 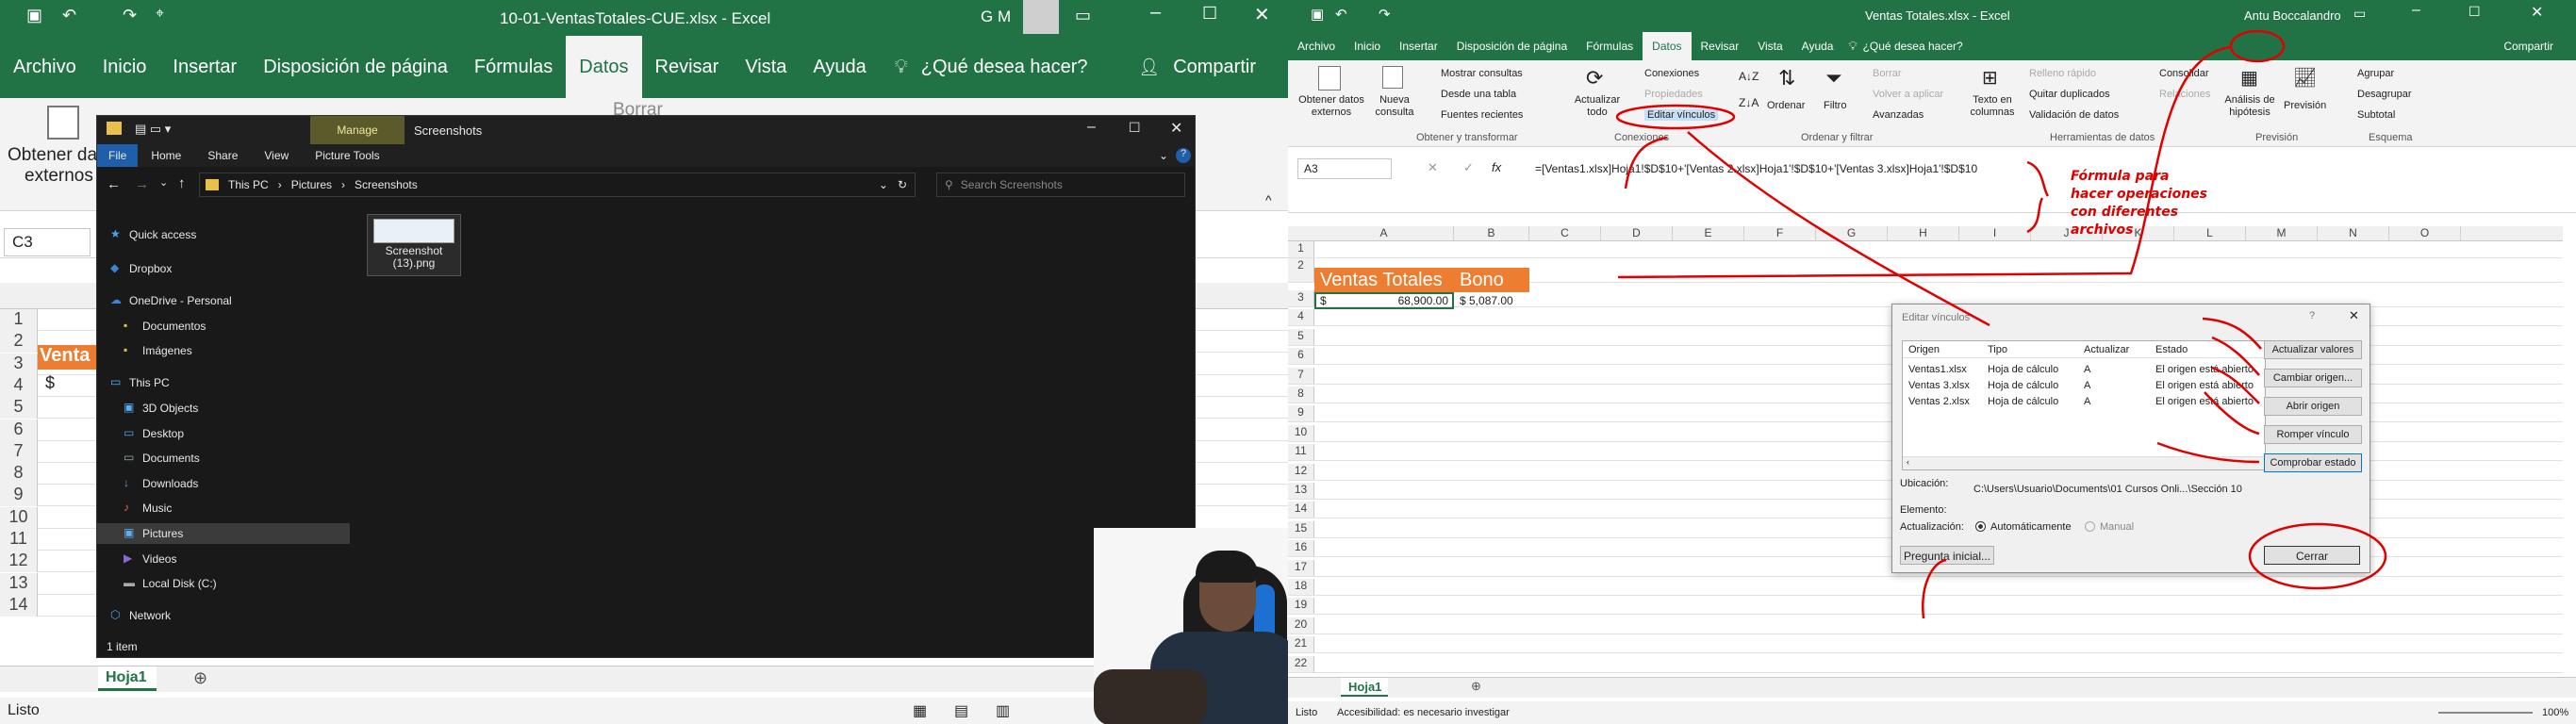 What do you see at coordinates (1003, 710) in the screenshot?
I see `page-break-icon: ▥` at bounding box center [1003, 710].